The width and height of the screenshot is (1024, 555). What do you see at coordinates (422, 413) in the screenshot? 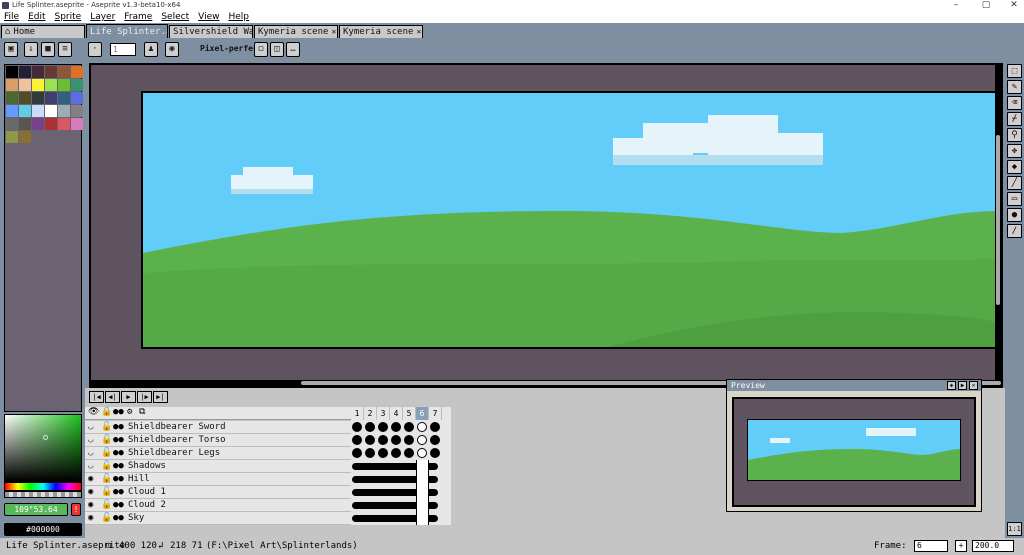
I see `frame-header: 6` at bounding box center [422, 413].